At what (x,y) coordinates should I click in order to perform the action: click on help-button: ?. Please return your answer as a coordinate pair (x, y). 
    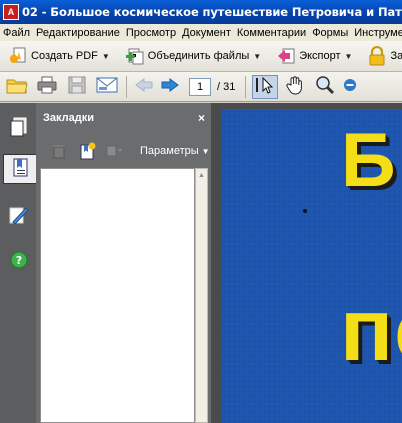
    Looking at the image, I should click on (18, 261).